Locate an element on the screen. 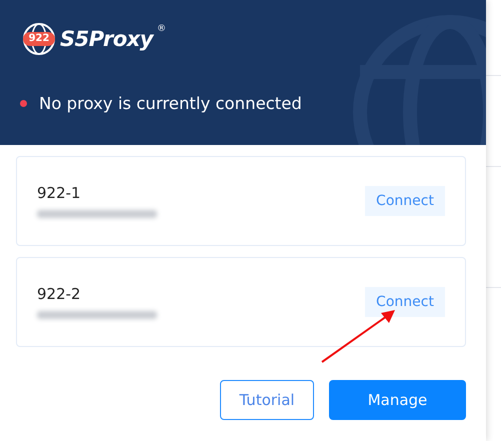 This screenshot has height=441, width=501. tutorial-button: Tutorial is located at coordinates (267, 400).